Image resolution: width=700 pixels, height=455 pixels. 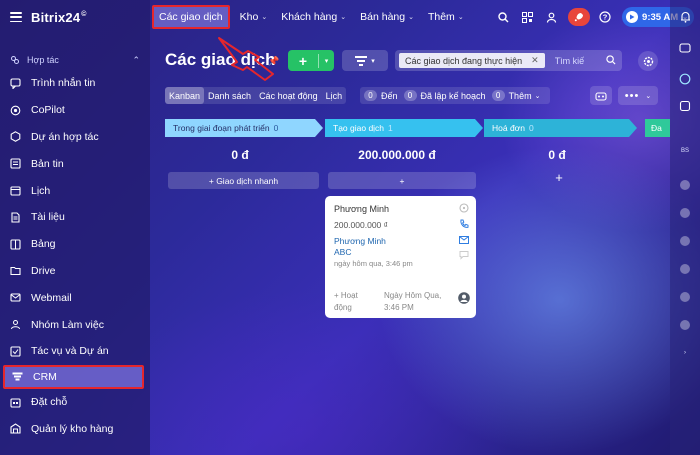 I want to click on robots-icon, so click(x=601, y=95).